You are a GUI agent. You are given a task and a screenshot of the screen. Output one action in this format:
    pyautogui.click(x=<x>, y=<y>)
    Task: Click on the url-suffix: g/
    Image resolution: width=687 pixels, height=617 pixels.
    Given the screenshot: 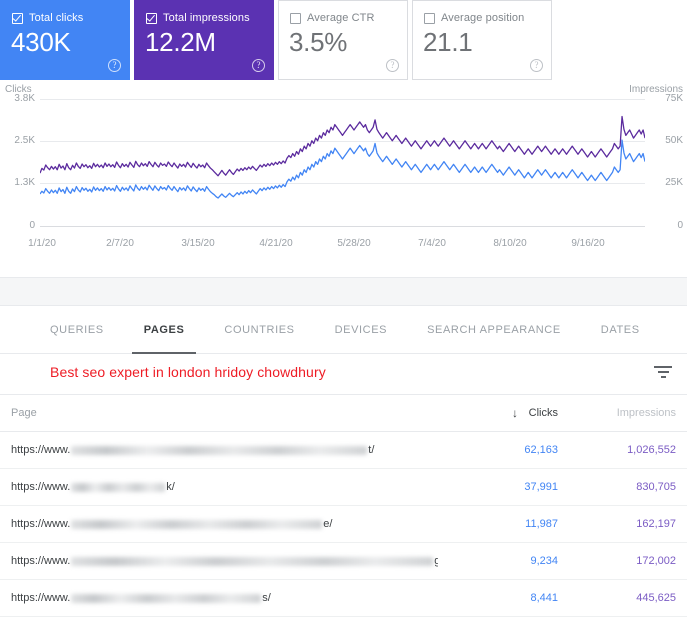 What is the action you would take?
    pyautogui.click(x=436, y=561)
    